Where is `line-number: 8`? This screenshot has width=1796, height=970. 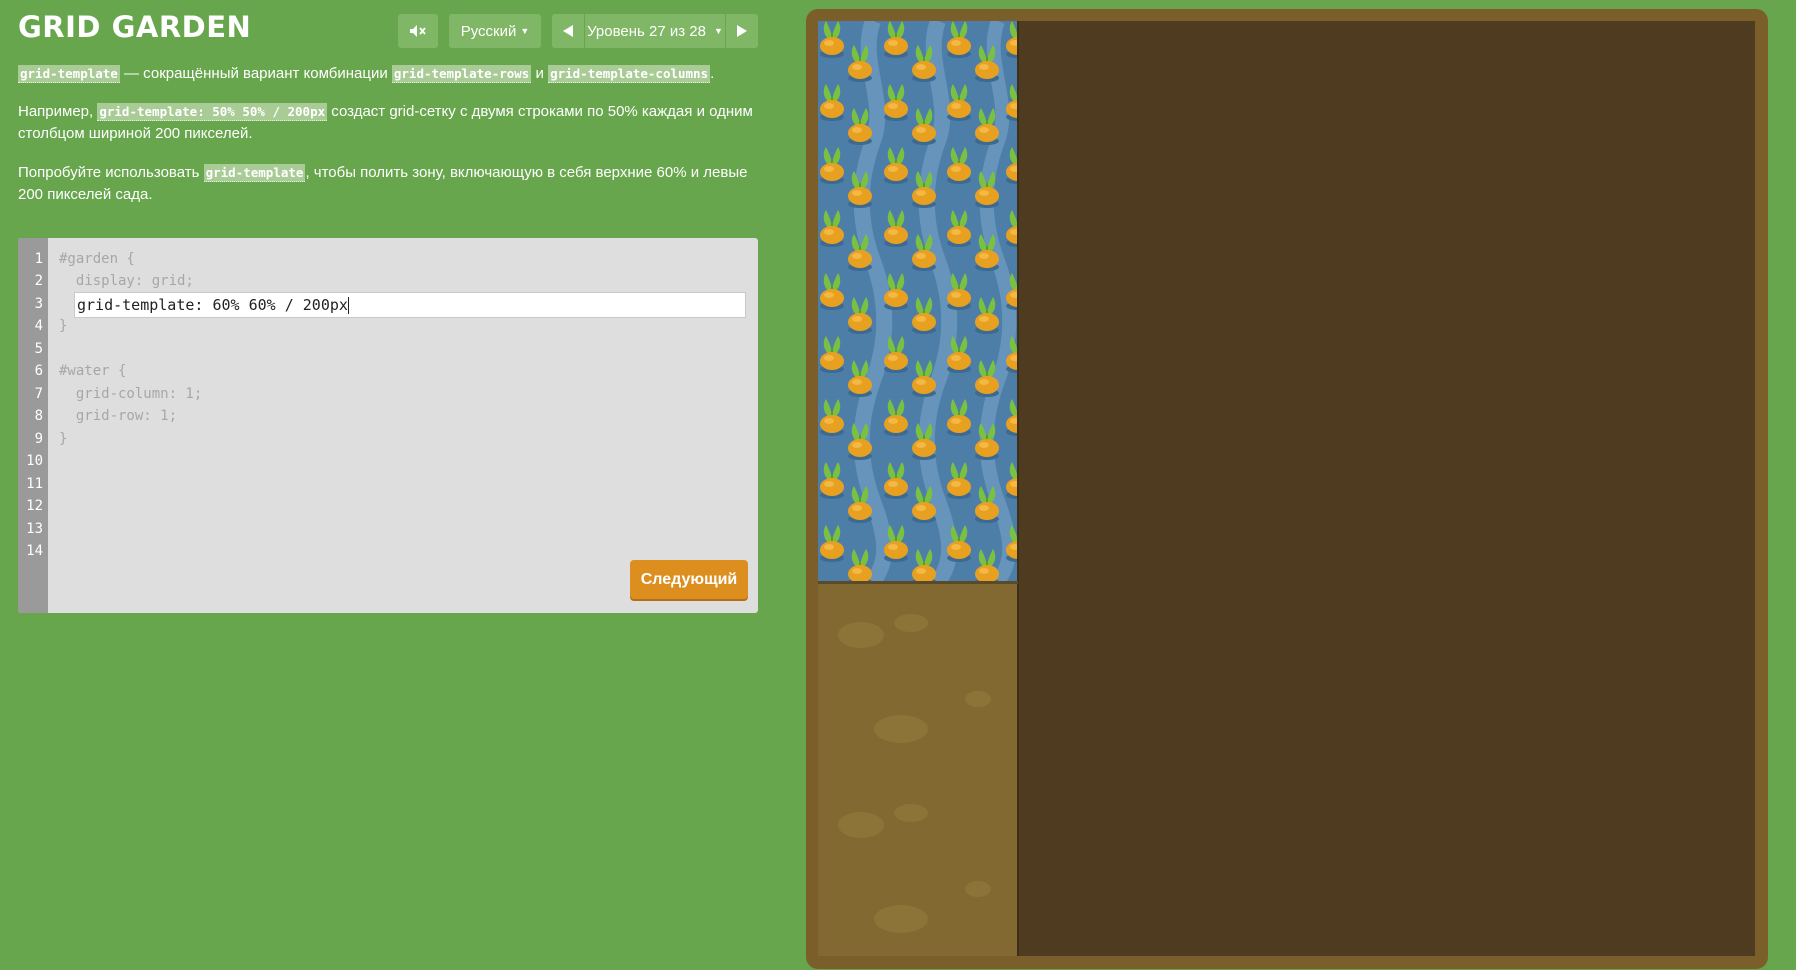 line-number: 8 is located at coordinates (38, 416).